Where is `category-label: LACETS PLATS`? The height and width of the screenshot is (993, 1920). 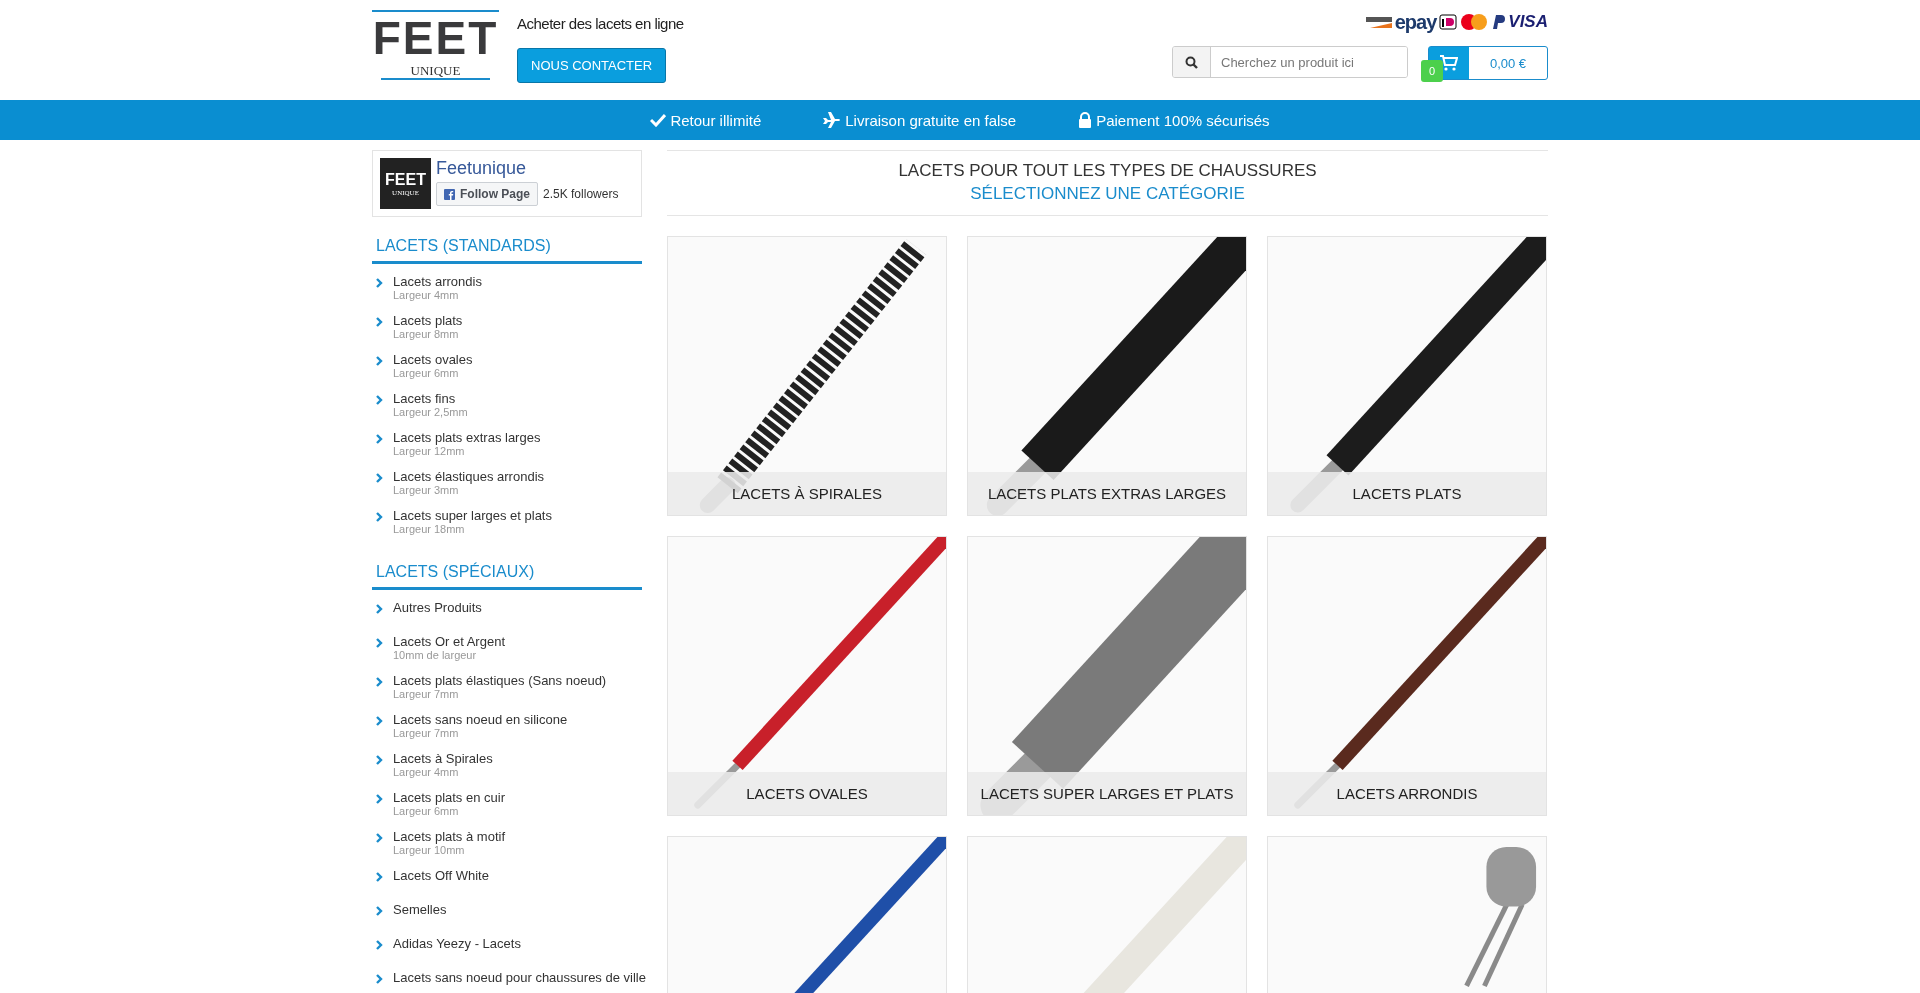
category-label: LACETS PLATS is located at coordinates (1407, 493).